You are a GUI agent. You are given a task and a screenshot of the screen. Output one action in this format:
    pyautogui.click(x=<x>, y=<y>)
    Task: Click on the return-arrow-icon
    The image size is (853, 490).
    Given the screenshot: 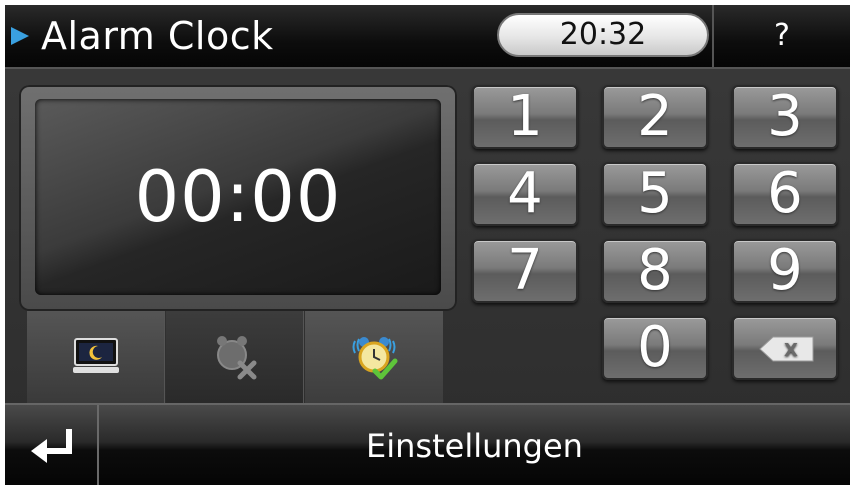 What is the action you would take?
    pyautogui.click(x=51, y=446)
    